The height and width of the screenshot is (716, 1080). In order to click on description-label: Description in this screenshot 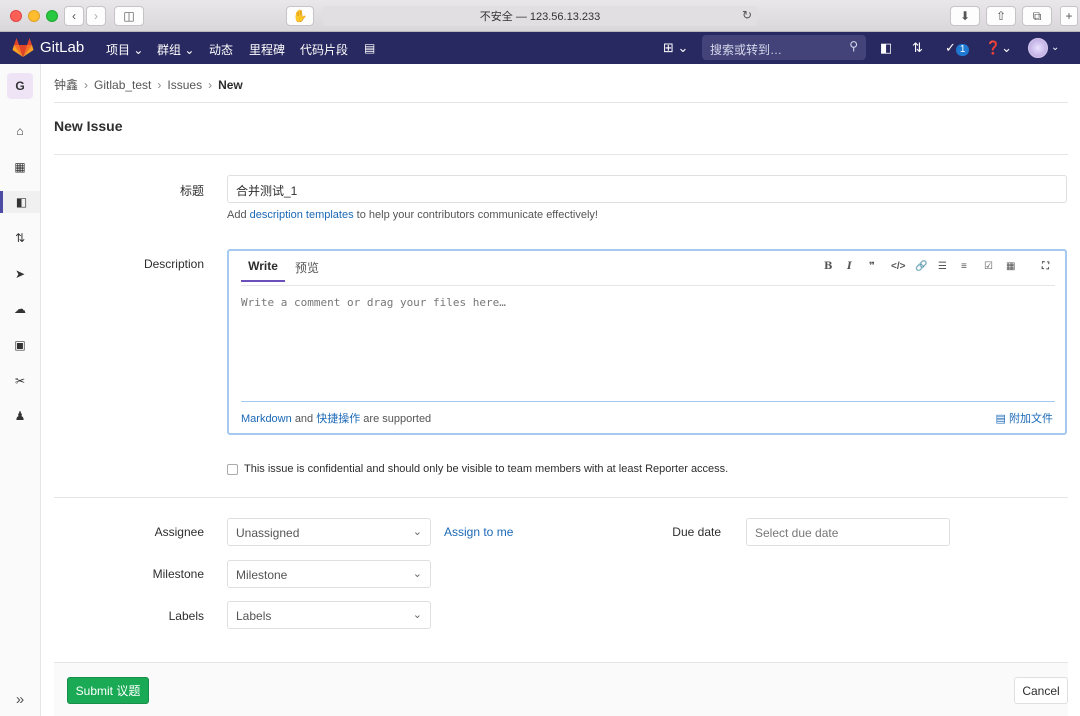, I will do `click(173, 264)`.